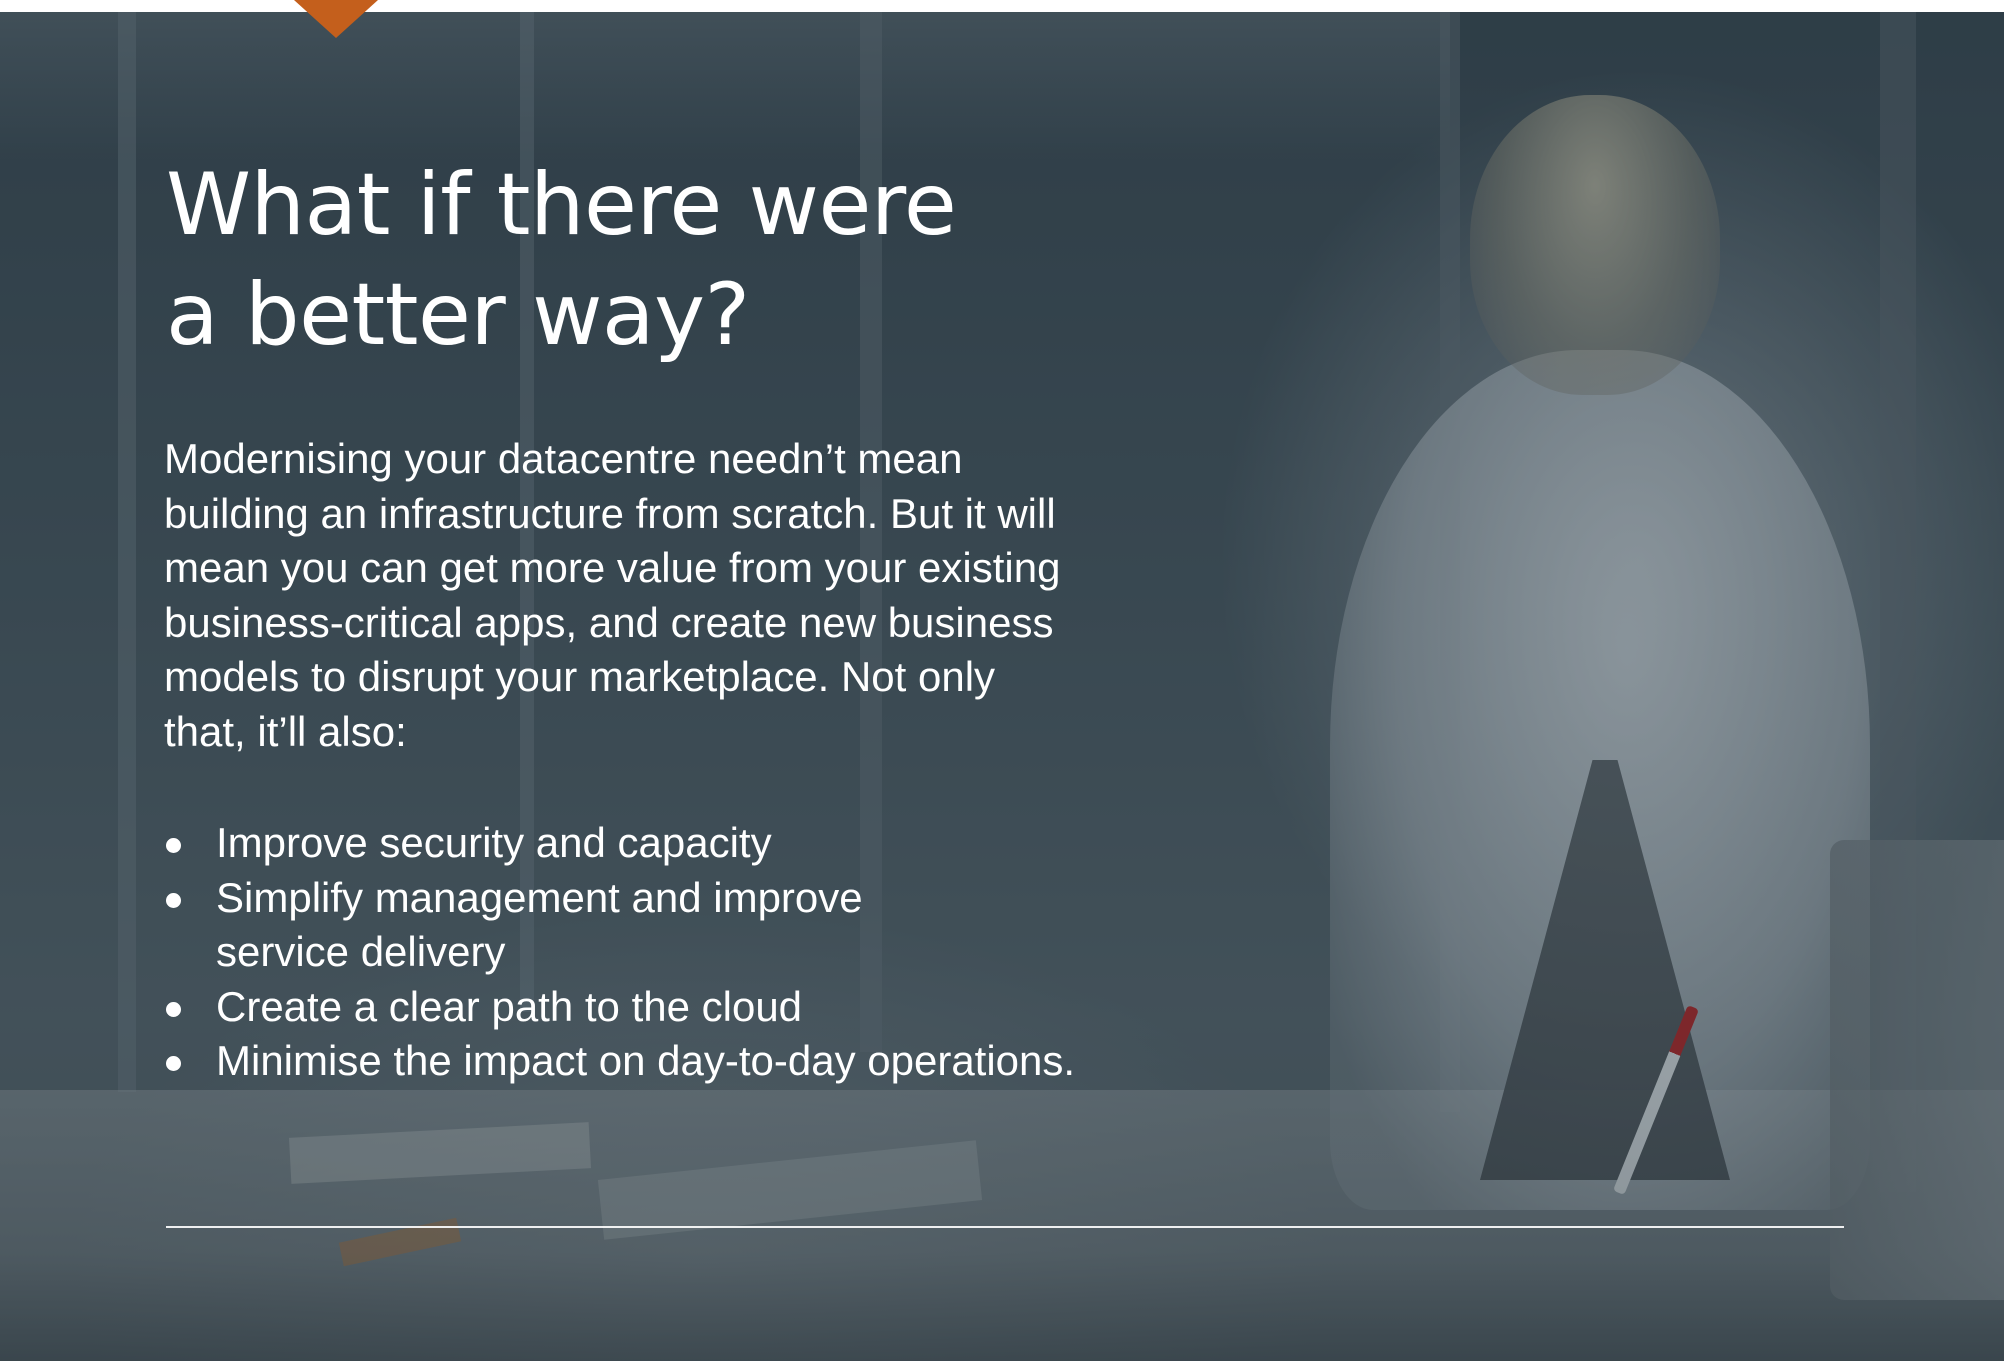 Image resolution: width=2004 pixels, height=1361 pixels. I want to click on title-line: What if there were, so click(561, 205).